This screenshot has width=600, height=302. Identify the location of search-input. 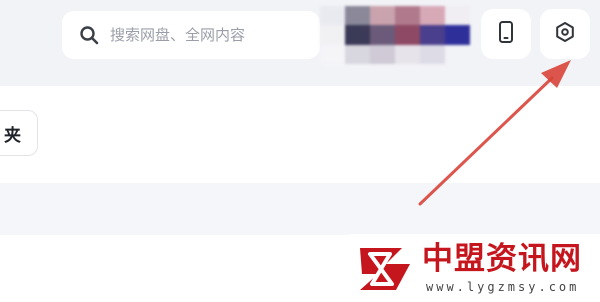
(210, 35).